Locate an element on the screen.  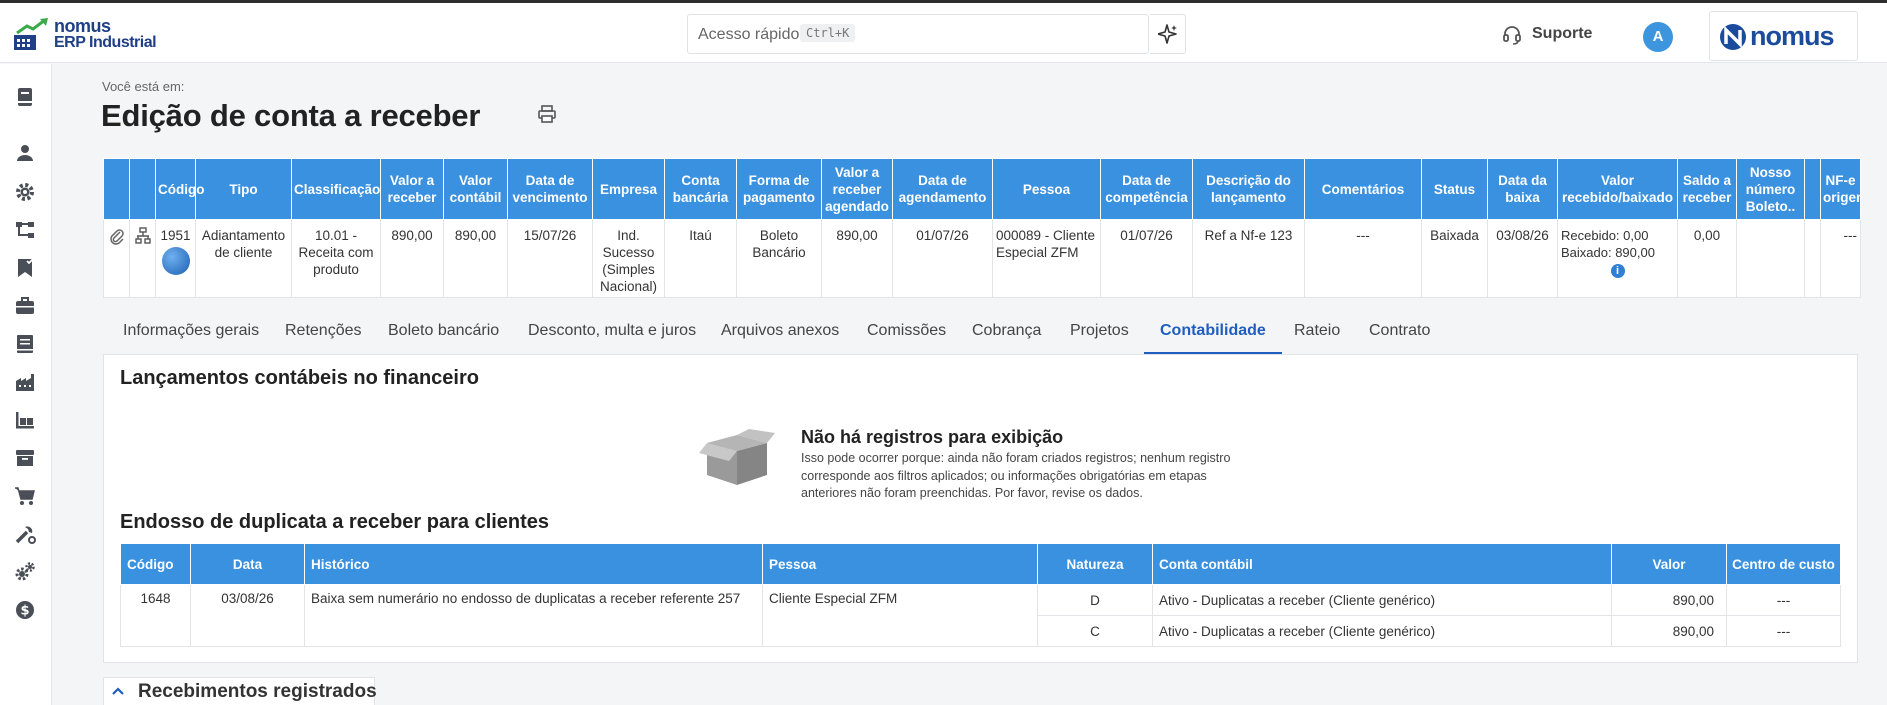
cell-conta-bancaria: Itaú is located at coordinates (700, 258).